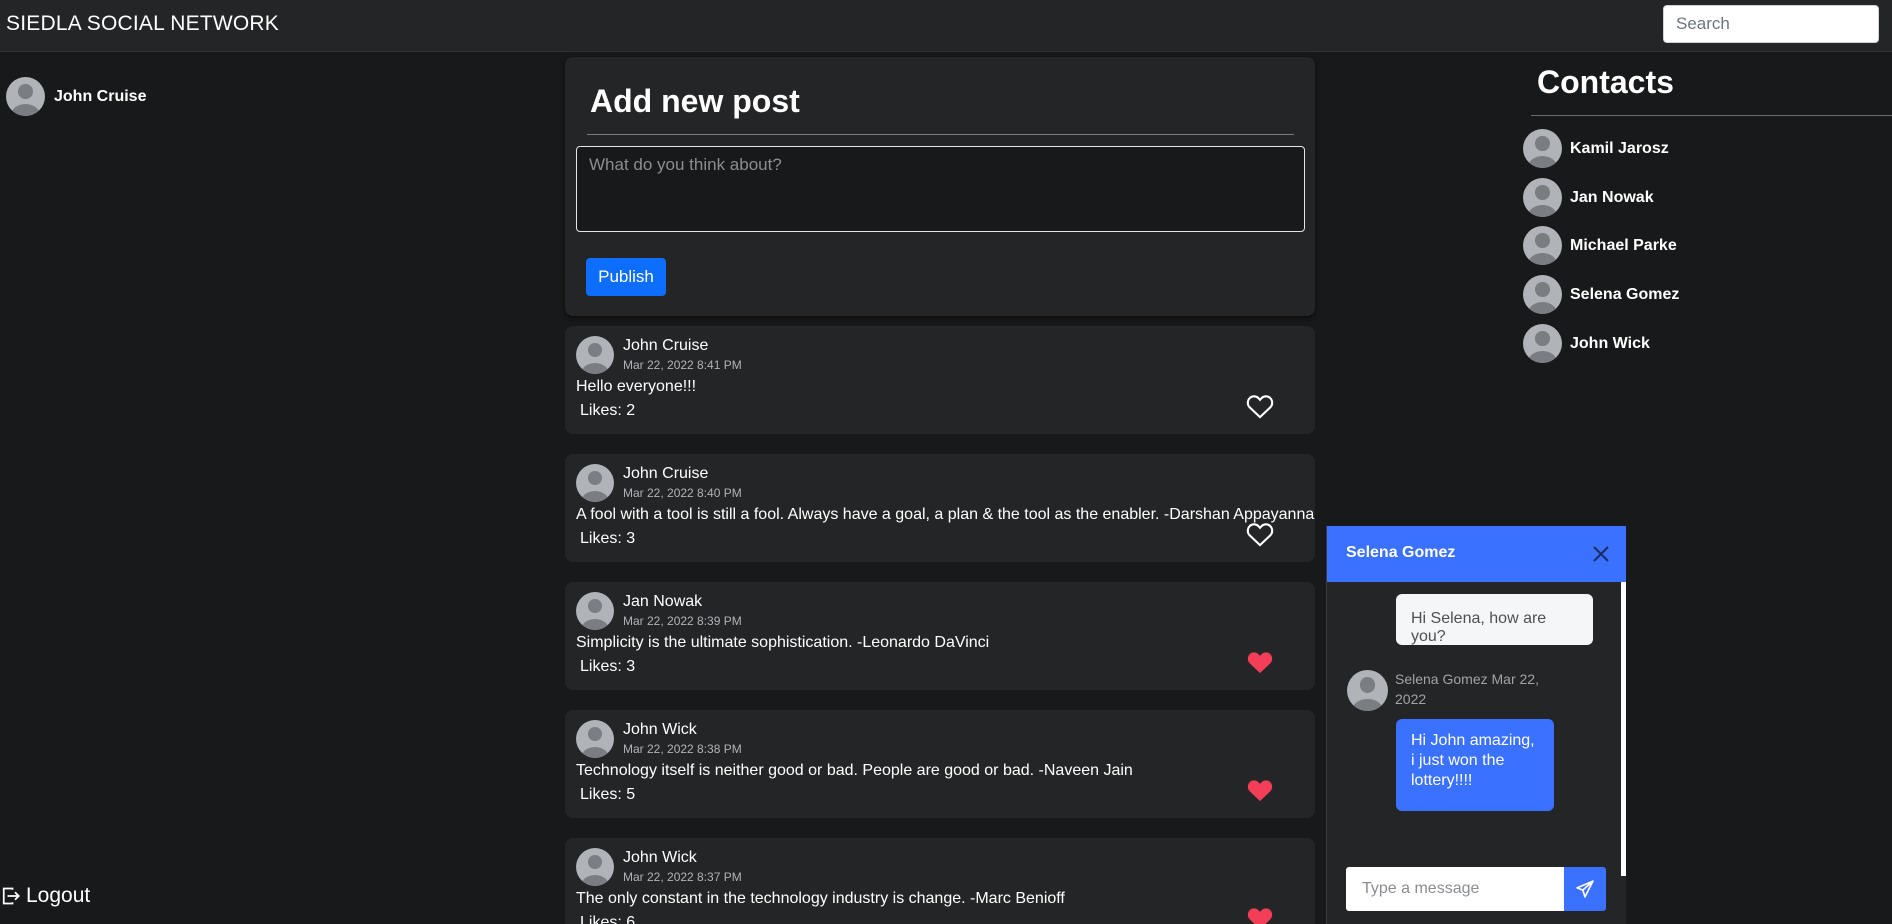 Image resolution: width=1892 pixels, height=924 pixels. I want to click on post-likes-count: Likes: 2, so click(608, 410).